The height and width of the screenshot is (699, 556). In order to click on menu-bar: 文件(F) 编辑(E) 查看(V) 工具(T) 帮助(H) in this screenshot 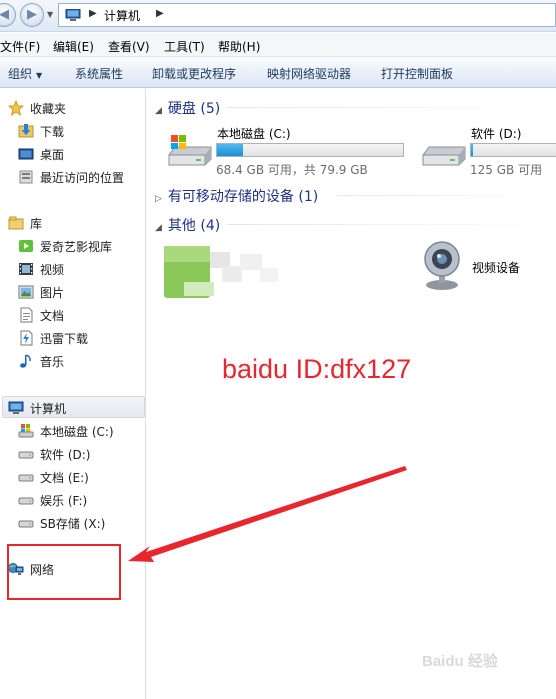, I will do `click(278, 45)`.